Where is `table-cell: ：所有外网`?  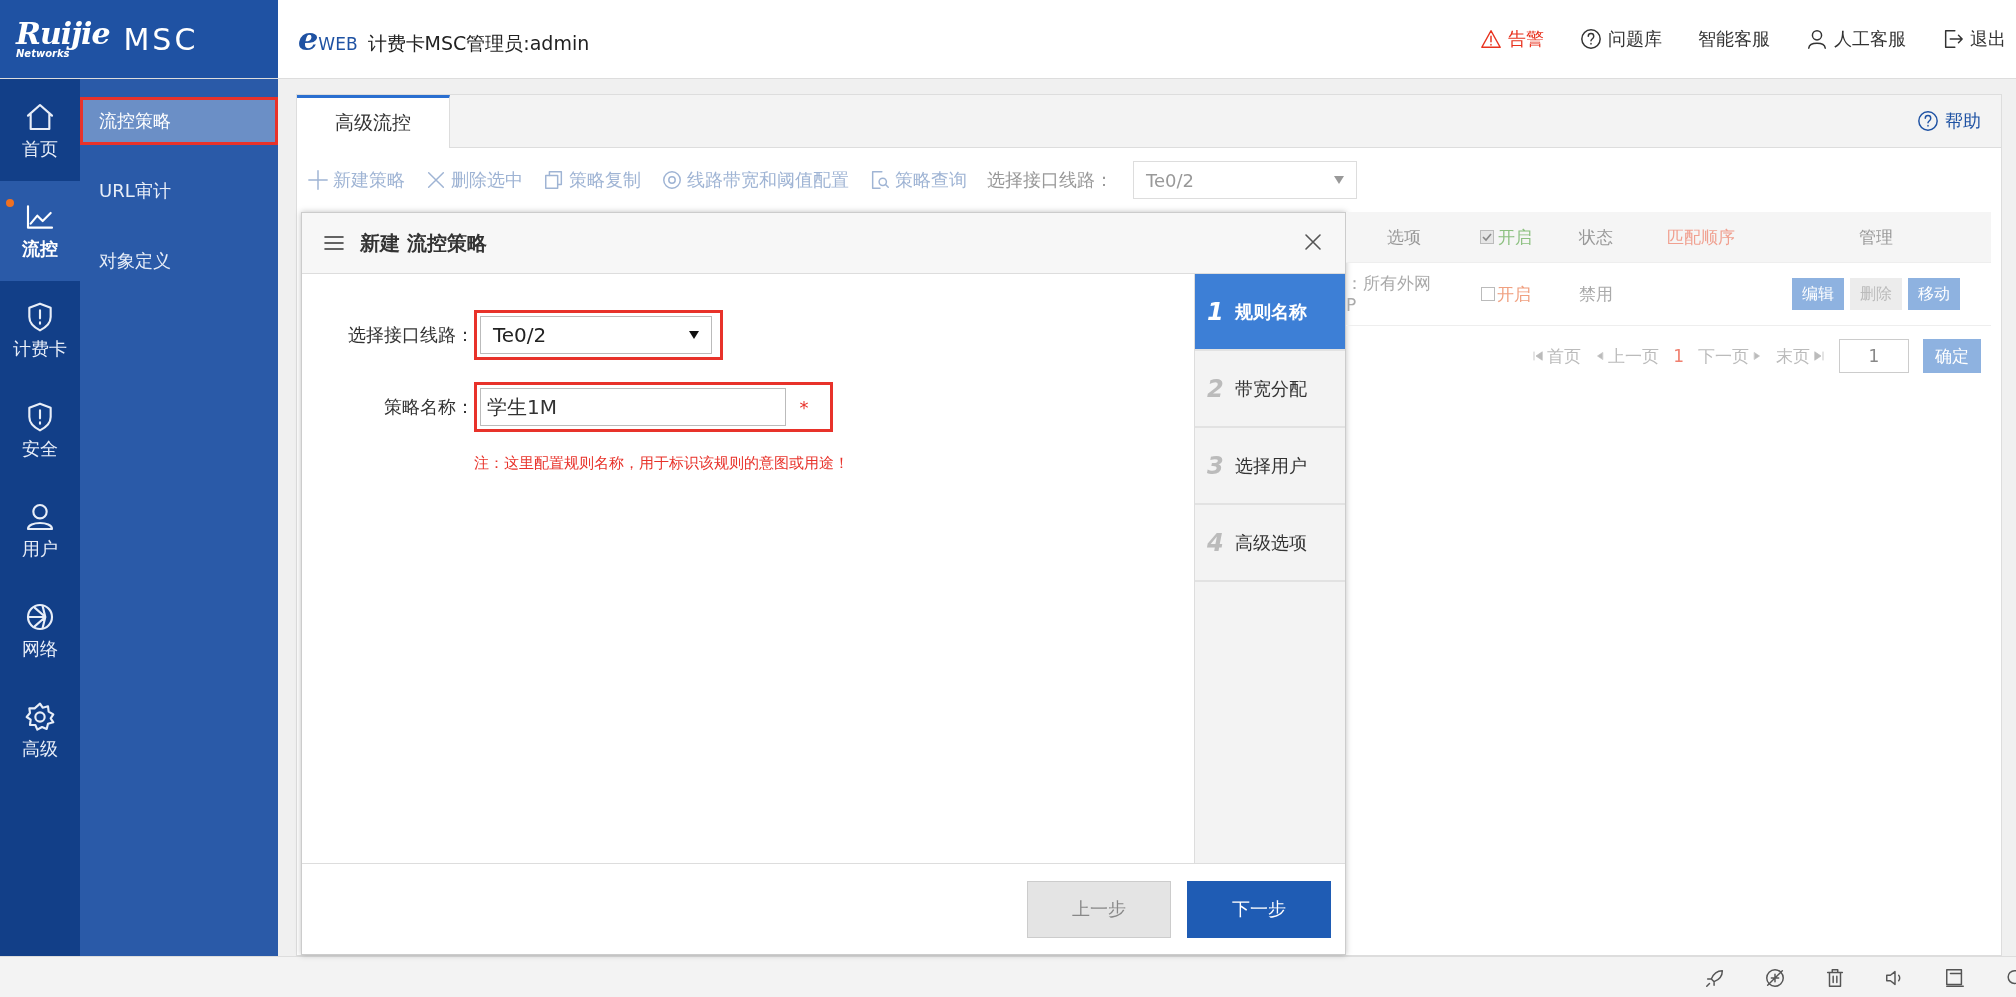
table-cell: ：所有外网 is located at coordinates (1388, 282).